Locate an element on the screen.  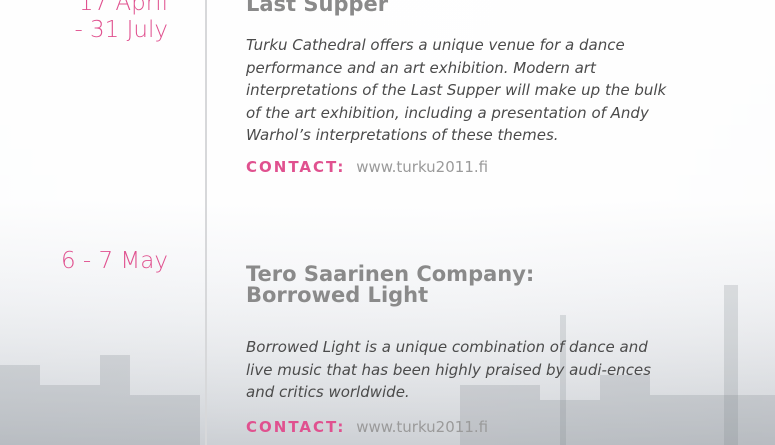
event-title: Last Supper is located at coordinates (506, 7).